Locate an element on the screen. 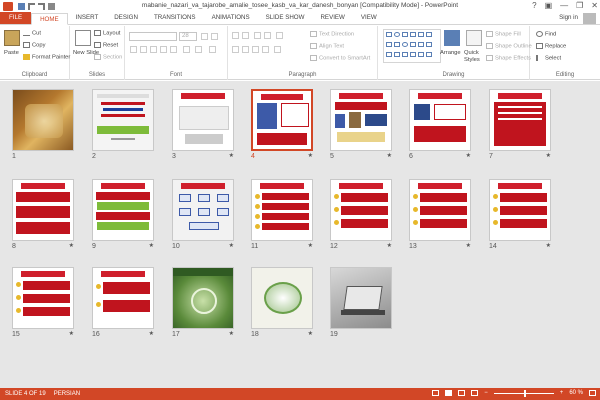 The width and height of the screenshot is (600, 400). arrange-icon is located at coordinates (452, 38).